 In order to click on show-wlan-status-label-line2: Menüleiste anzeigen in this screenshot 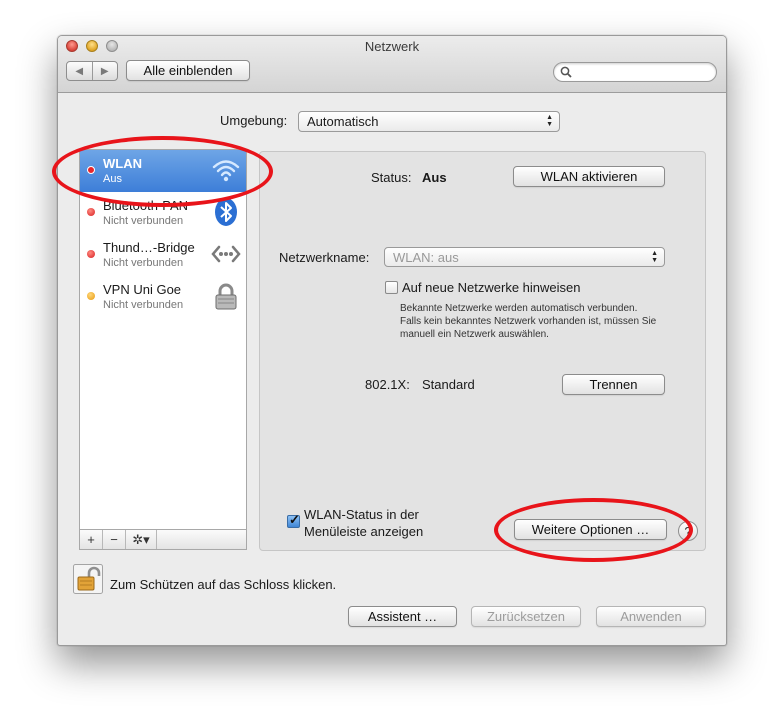, I will do `click(364, 531)`.